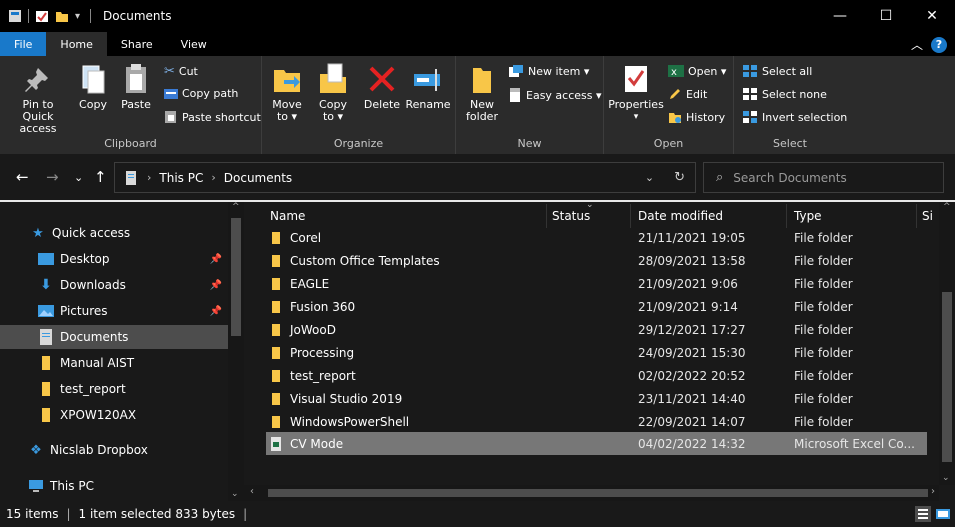 This screenshot has width=955, height=527. I want to click on rename-button: Rename, so click(428, 86).